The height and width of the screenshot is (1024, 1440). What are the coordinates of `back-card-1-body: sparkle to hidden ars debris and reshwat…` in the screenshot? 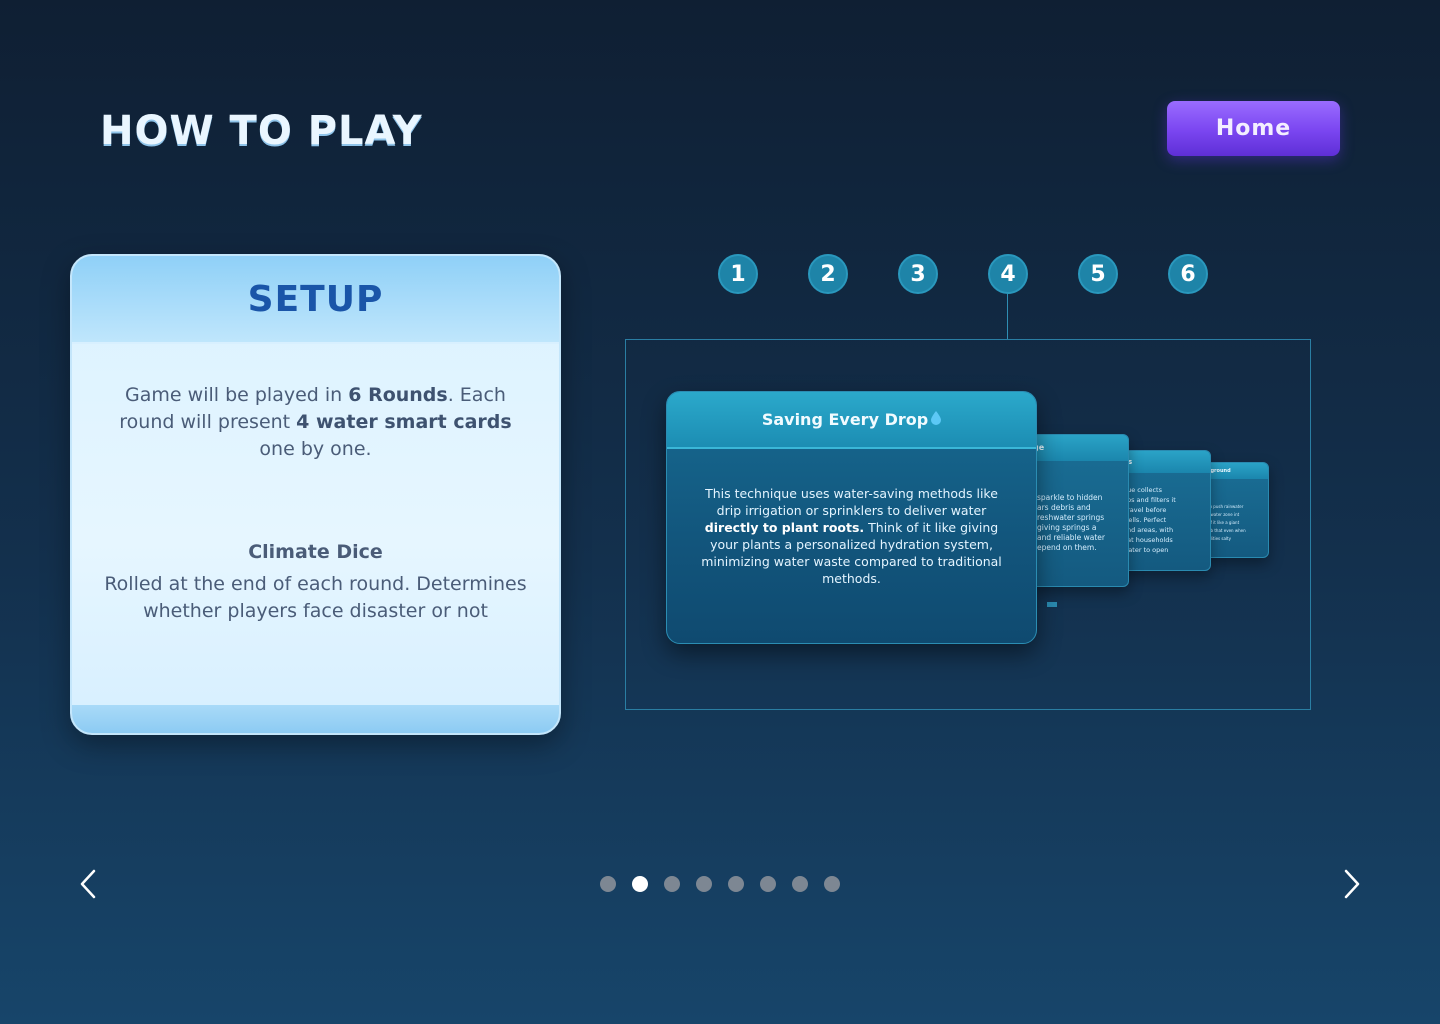 It's located at (1079, 507).